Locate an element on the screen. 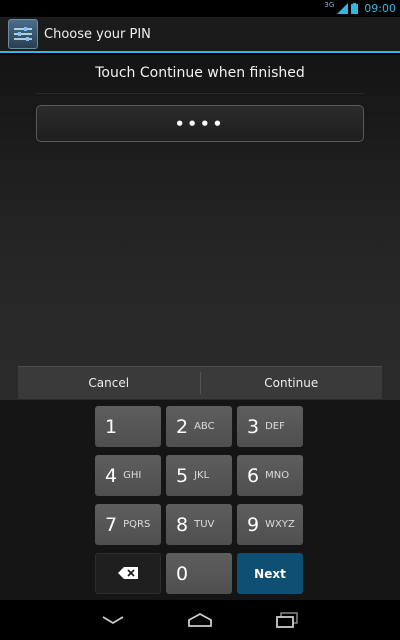 Image resolution: width=400 pixels, height=640 pixels. status-bar: 3G 09:00 is located at coordinates (200, 8).